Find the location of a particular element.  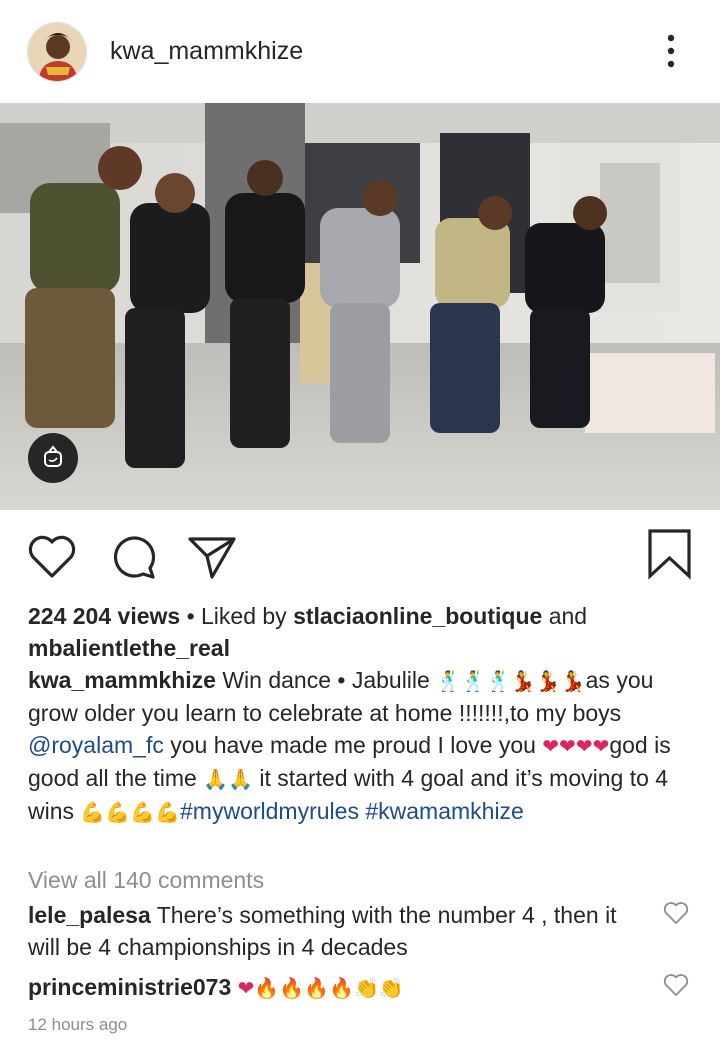

avatar-image is located at coordinates (57, 52).